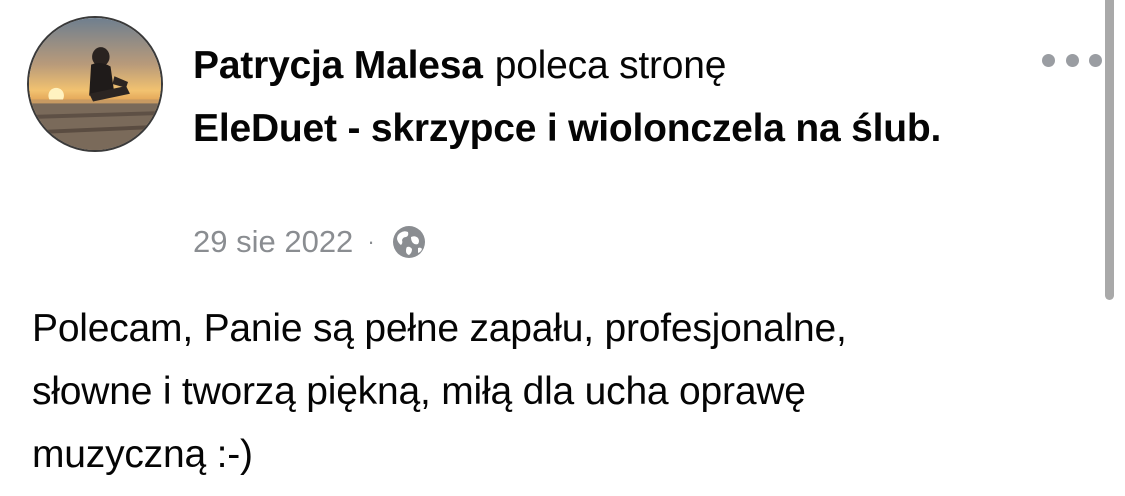  Describe the element at coordinates (273, 242) in the screenshot. I see `post-date: 29 sie 2022` at that location.